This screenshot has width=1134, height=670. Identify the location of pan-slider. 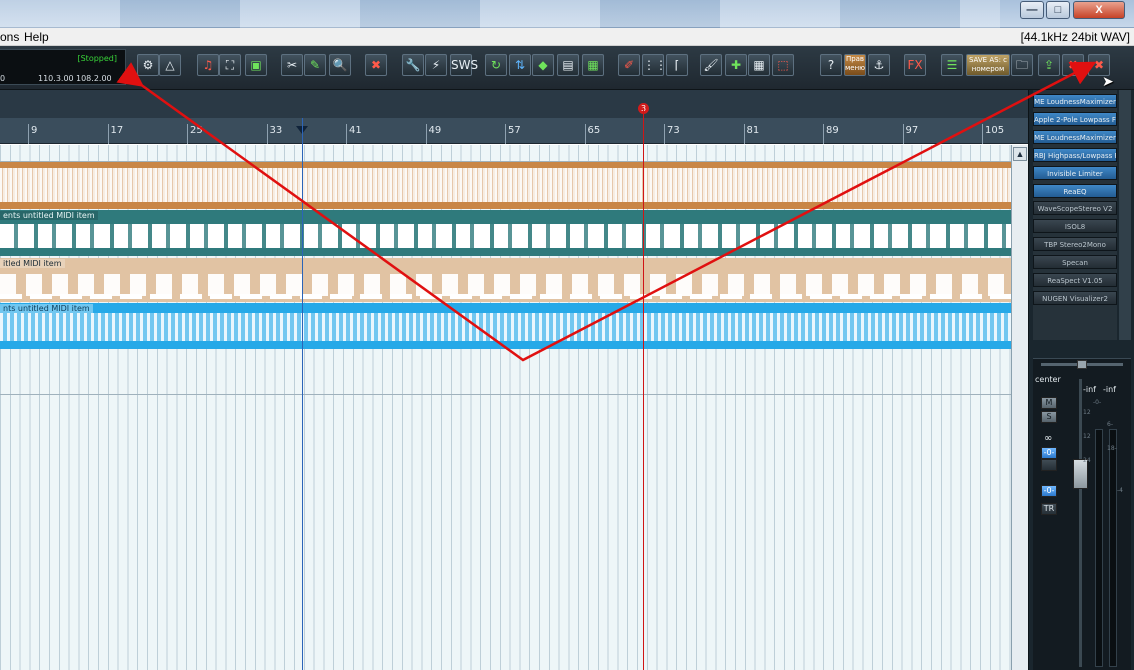
(1082, 364).